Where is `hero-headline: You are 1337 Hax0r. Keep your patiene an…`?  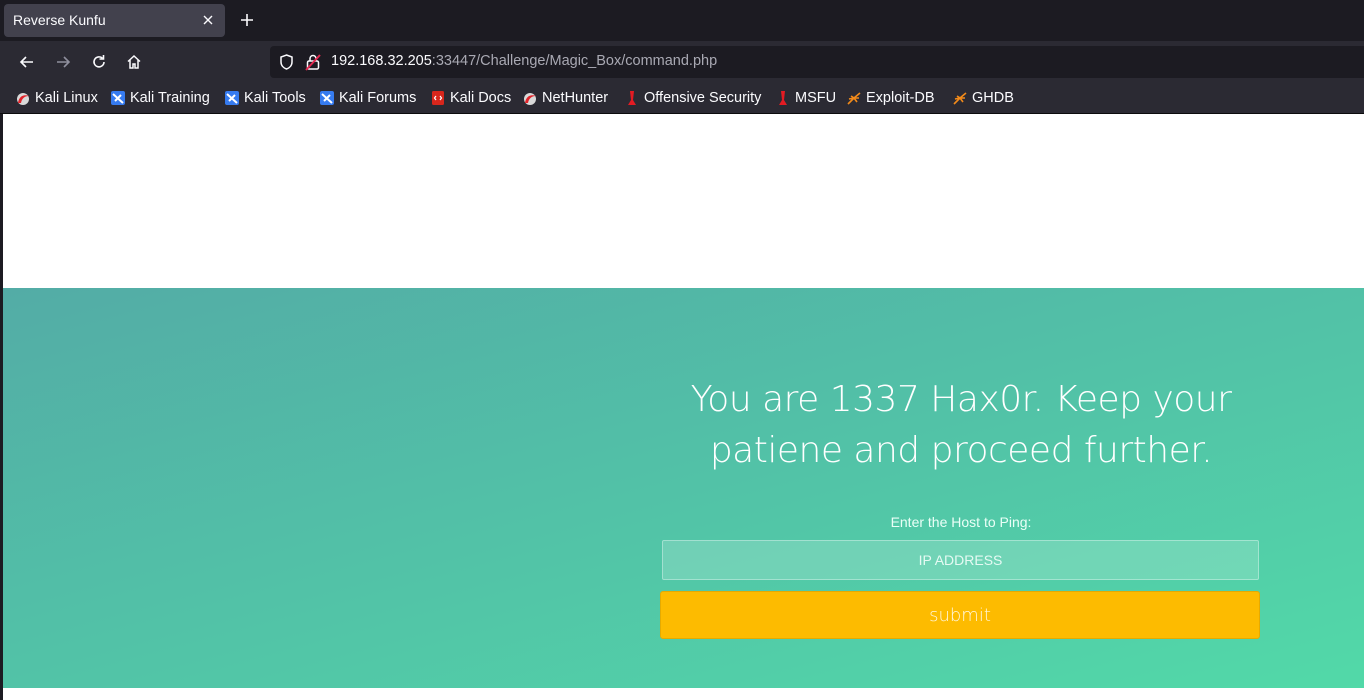 hero-headline: You are 1337 Hax0r. Keep your patiene an… is located at coordinates (961, 425).